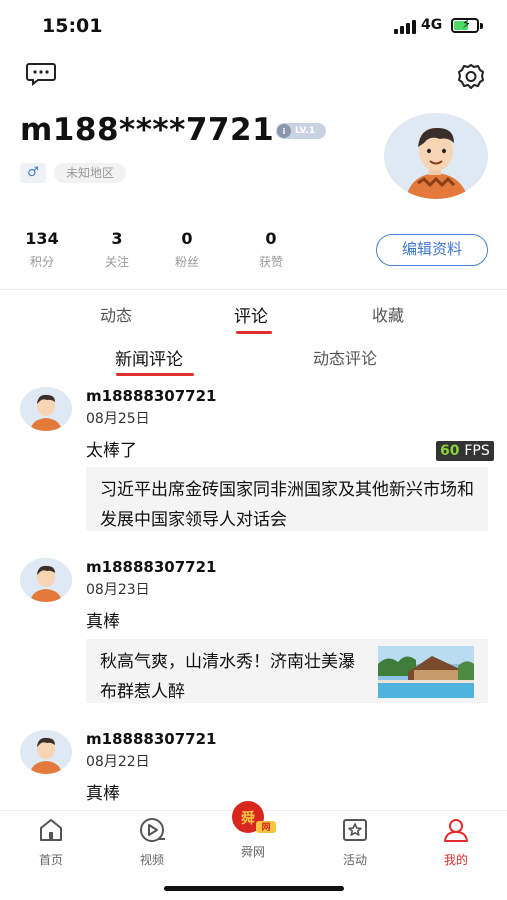 This screenshot has height=900, width=507. I want to click on video-icon, so click(152, 830).